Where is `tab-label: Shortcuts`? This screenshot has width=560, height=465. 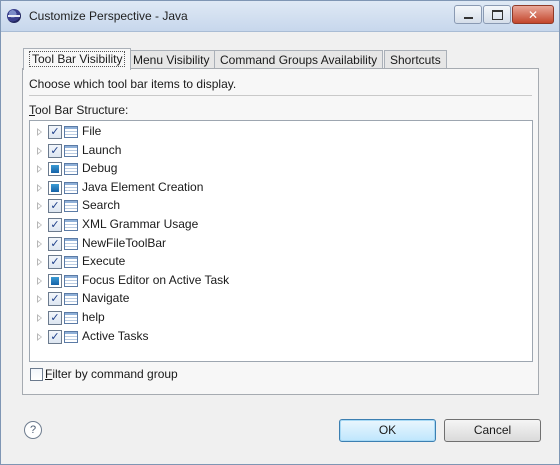 tab-label: Shortcuts is located at coordinates (415, 60).